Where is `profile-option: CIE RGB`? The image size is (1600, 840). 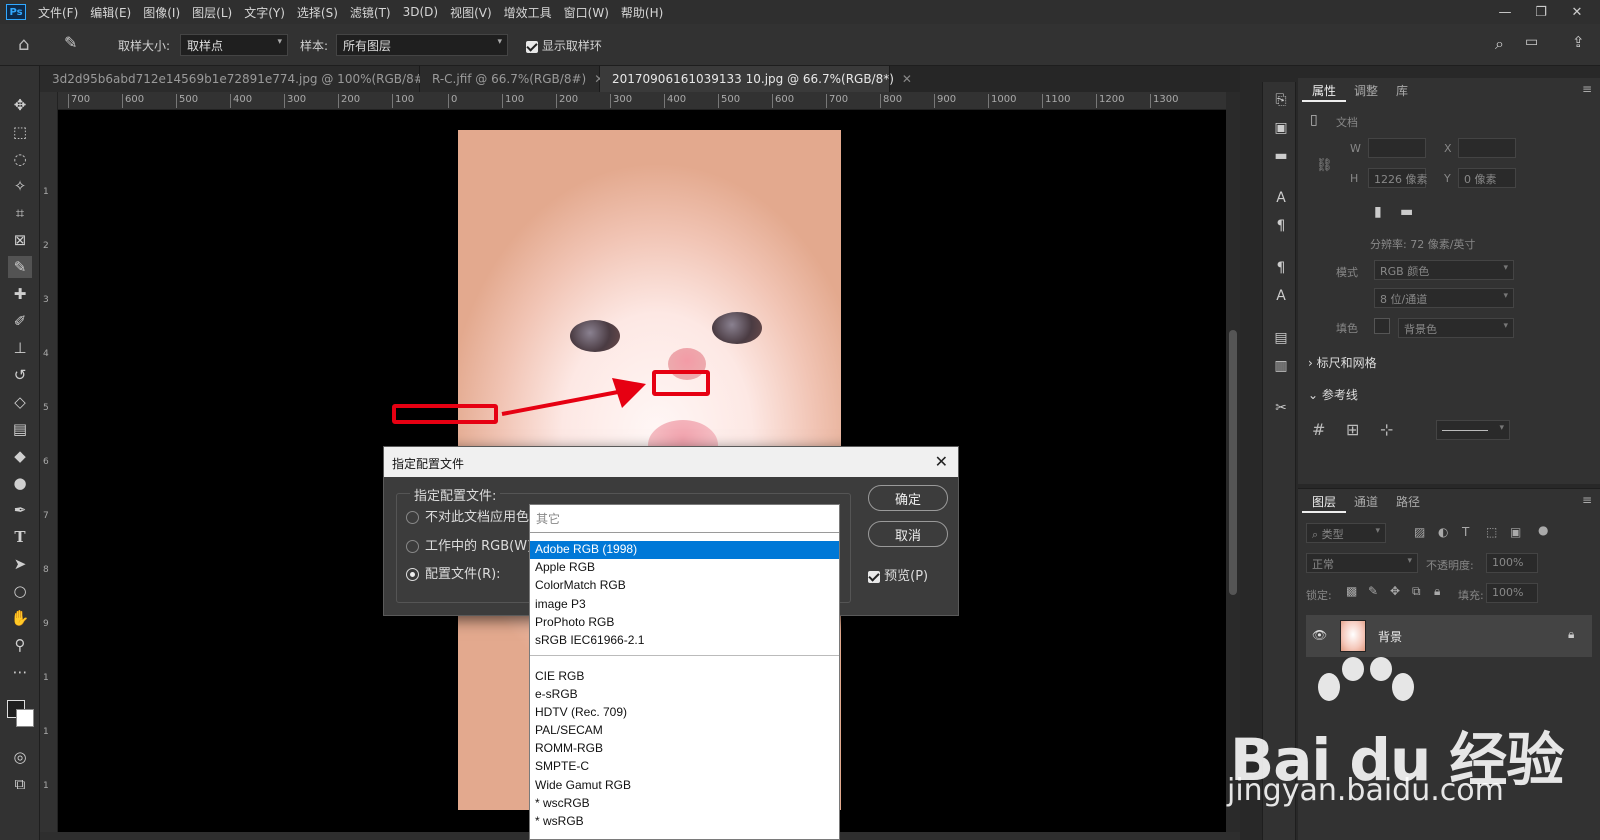 profile-option: CIE RGB is located at coordinates (684, 677).